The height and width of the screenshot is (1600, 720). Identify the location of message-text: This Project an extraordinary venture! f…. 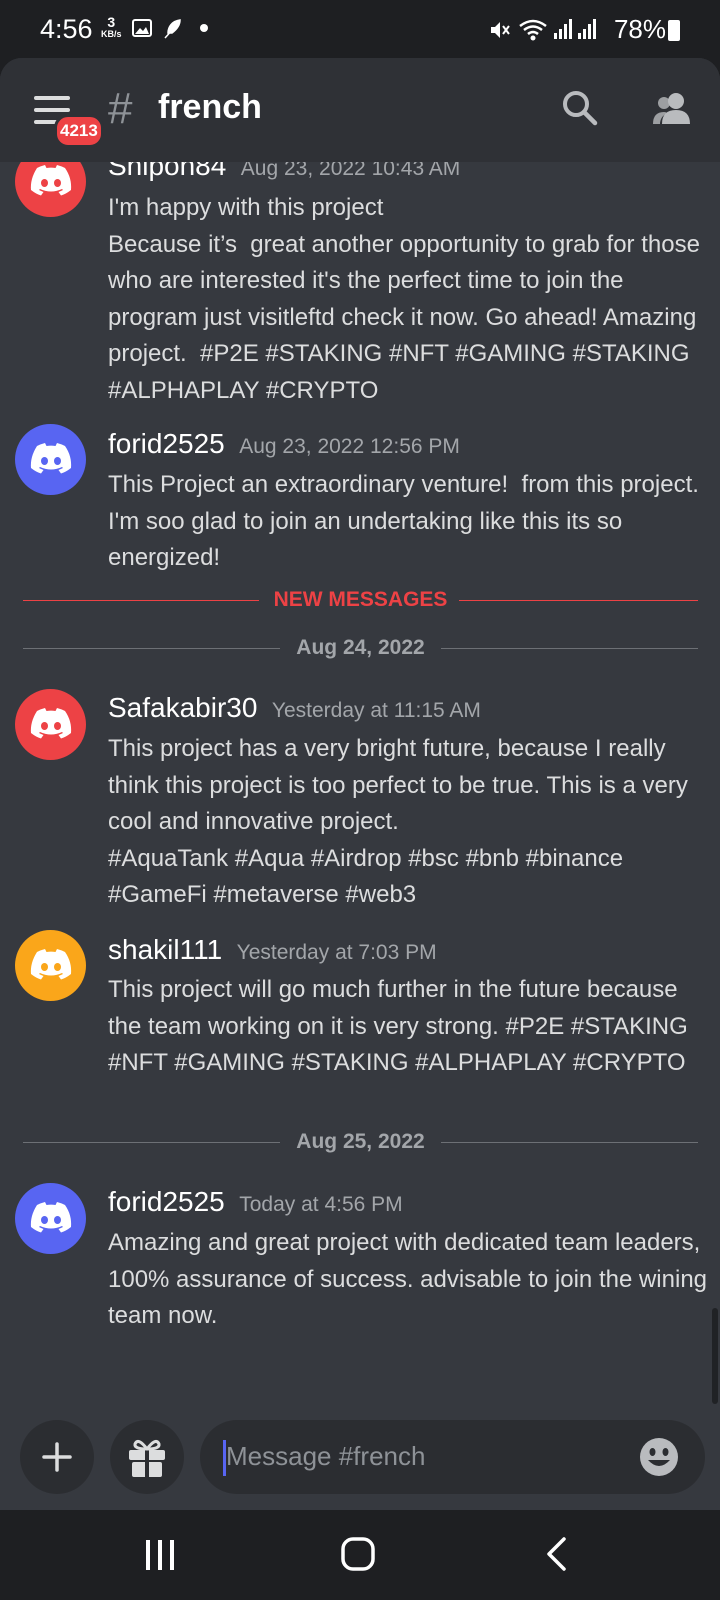
(407, 521).